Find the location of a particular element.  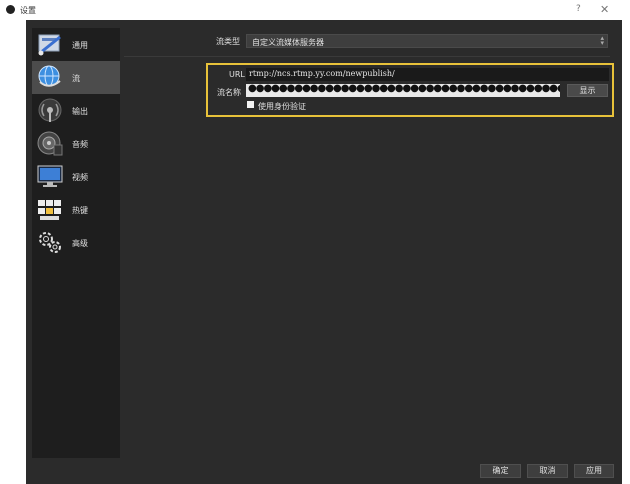

advanced-gears-icon is located at coordinates (50, 242).